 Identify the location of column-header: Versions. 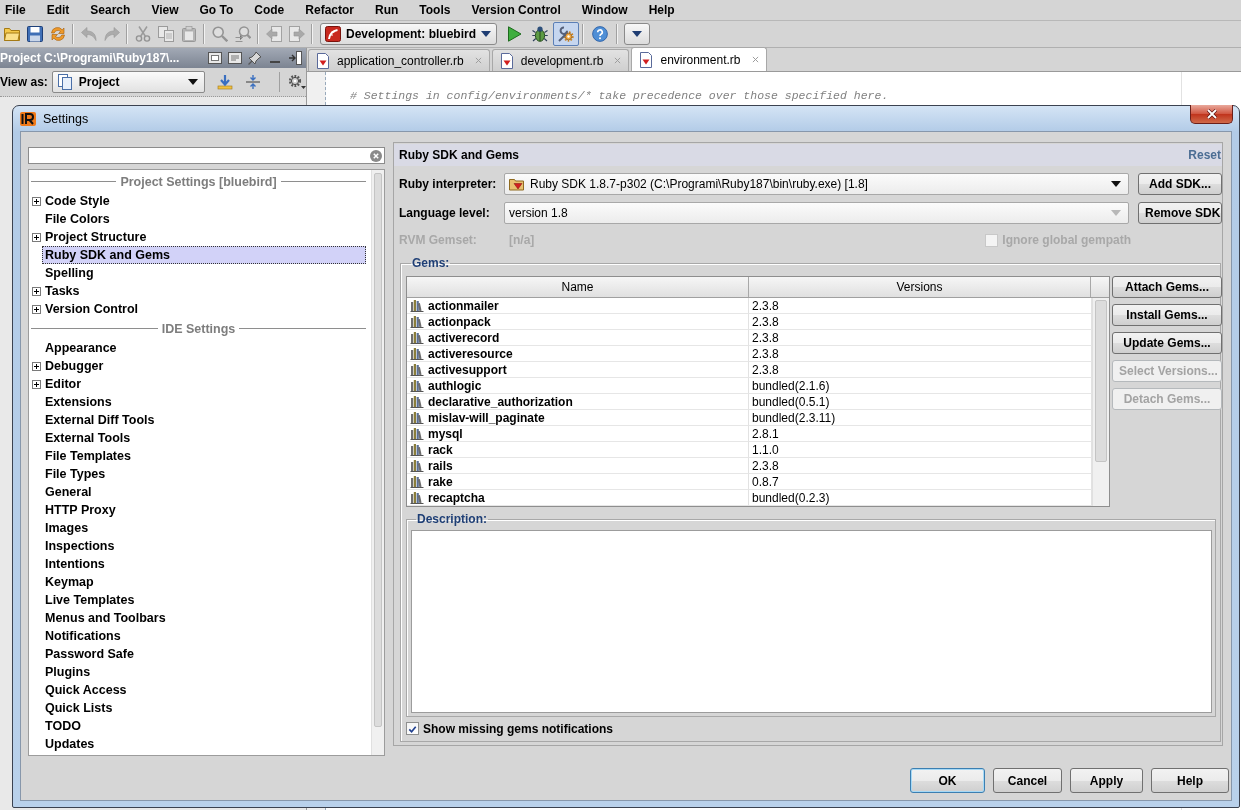
(920, 287).